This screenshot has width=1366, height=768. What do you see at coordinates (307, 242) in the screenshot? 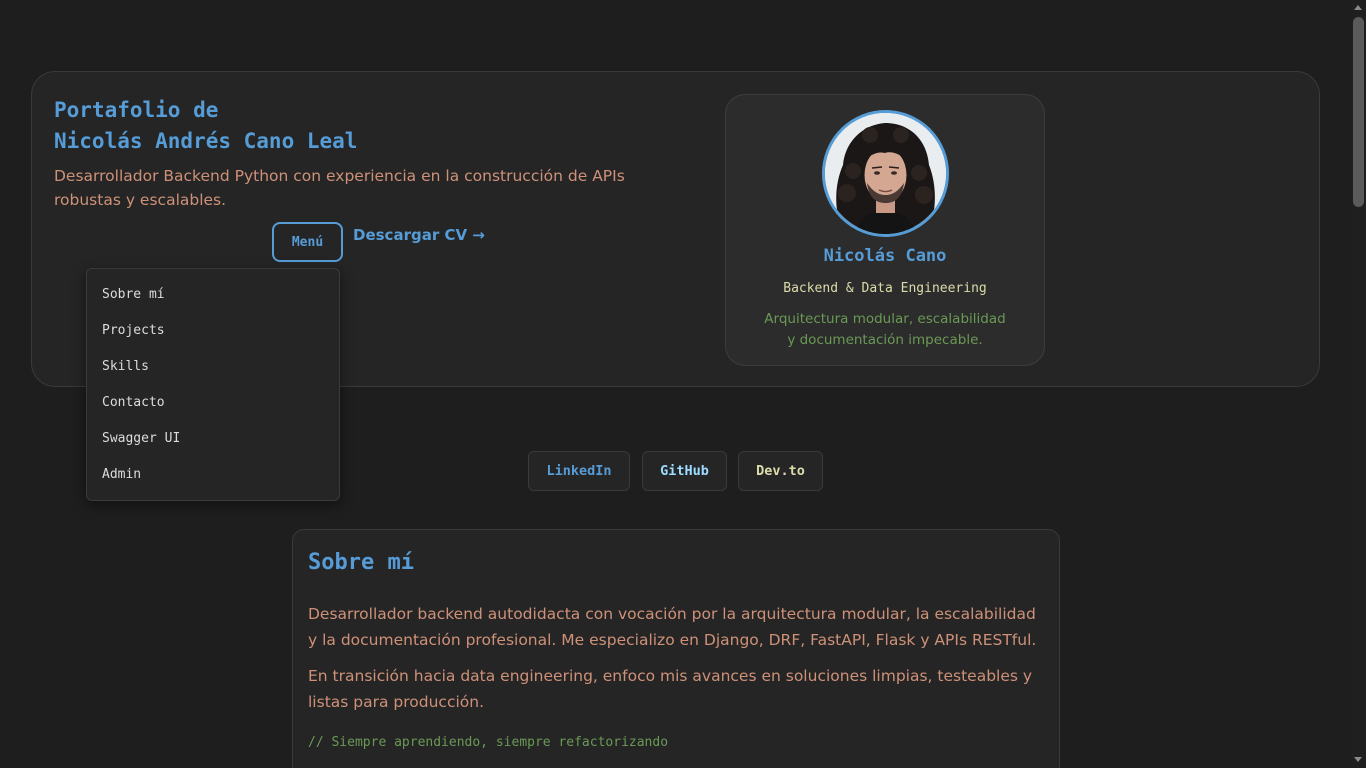
I see `menu-button: Menú` at bounding box center [307, 242].